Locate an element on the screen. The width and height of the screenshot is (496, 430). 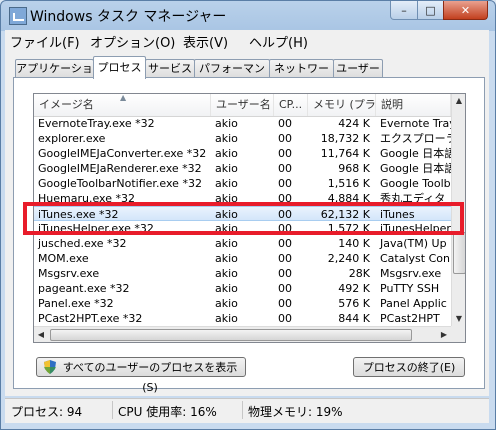
cell-image-name: MOM.exe is located at coordinates (63, 258).